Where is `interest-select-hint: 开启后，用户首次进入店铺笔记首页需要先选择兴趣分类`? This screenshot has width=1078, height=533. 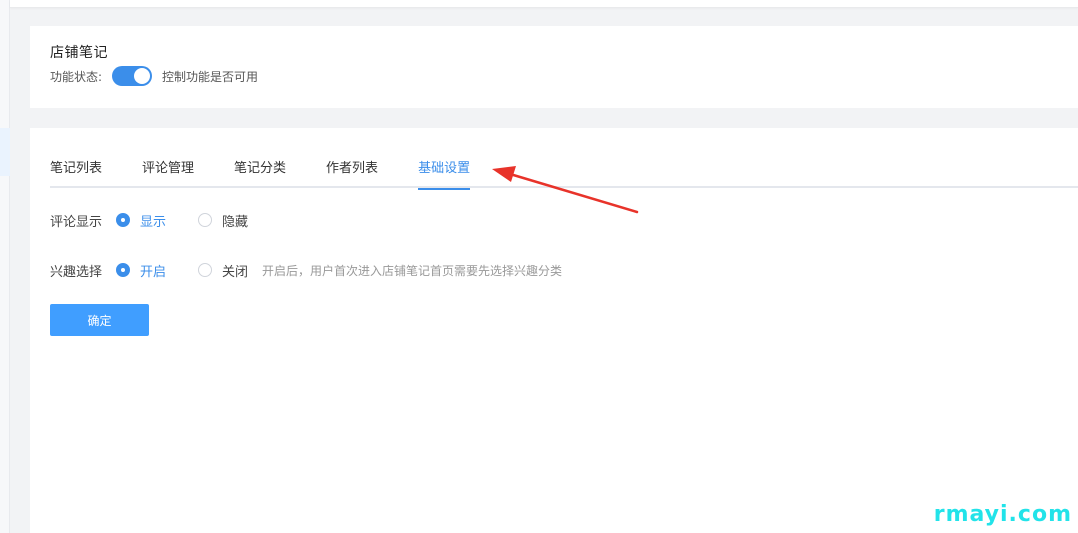 interest-select-hint: 开启后，用户首次进入店铺笔记首页需要先选择兴趣分类 is located at coordinates (412, 270).